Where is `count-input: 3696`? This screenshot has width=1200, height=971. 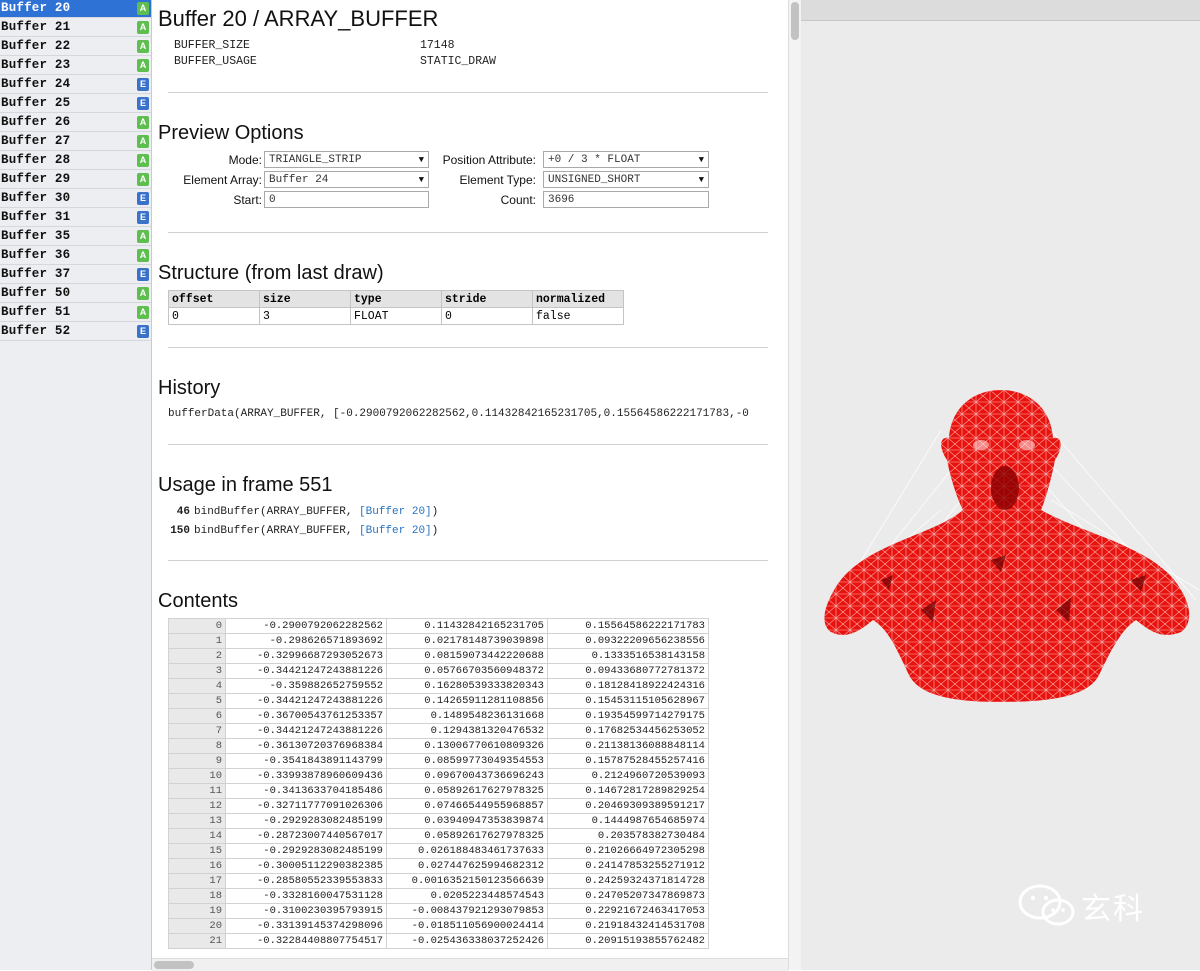 count-input: 3696 is located at coordinates (626, 199).